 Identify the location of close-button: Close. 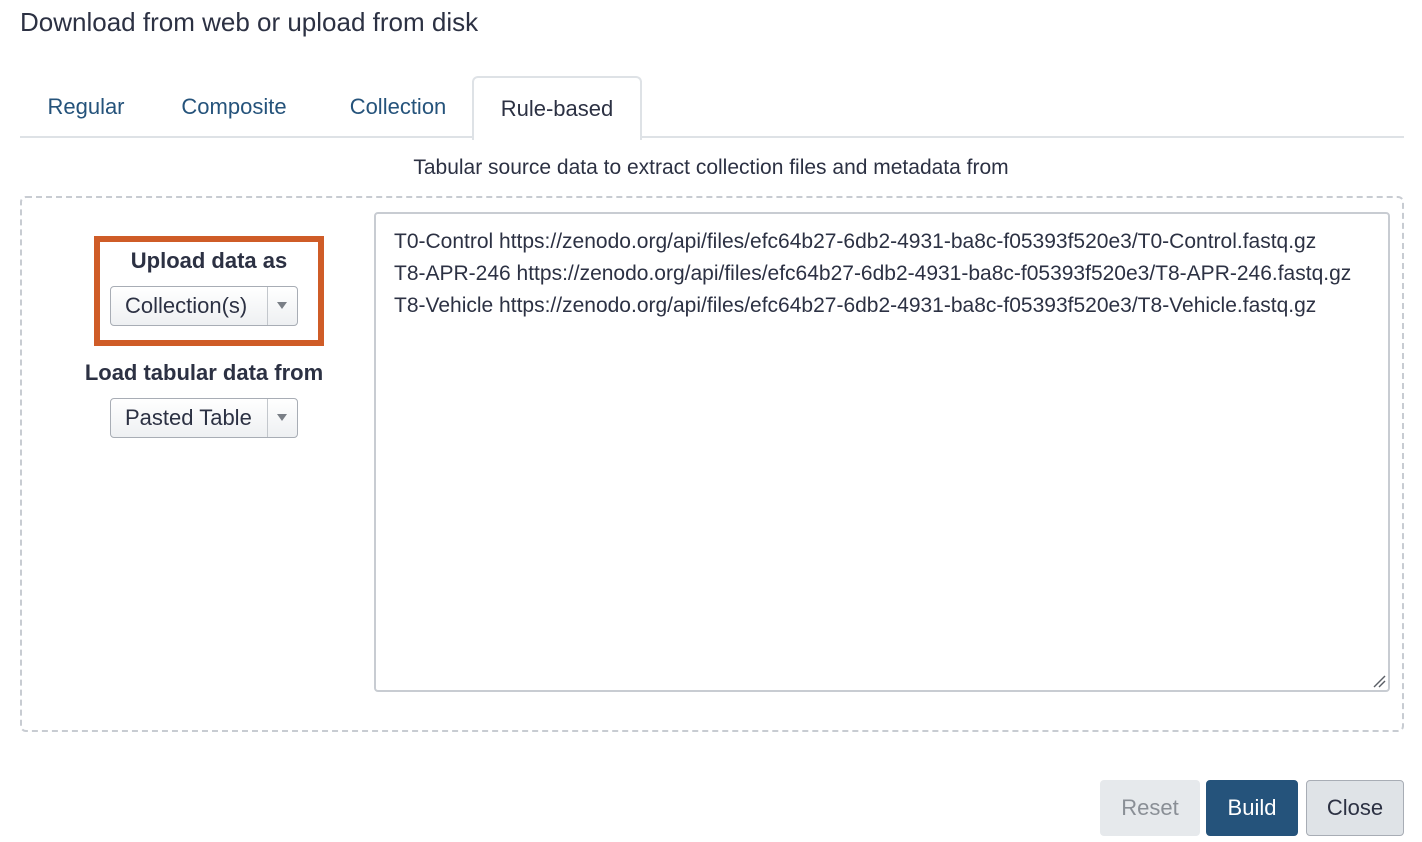
(1355, 808).